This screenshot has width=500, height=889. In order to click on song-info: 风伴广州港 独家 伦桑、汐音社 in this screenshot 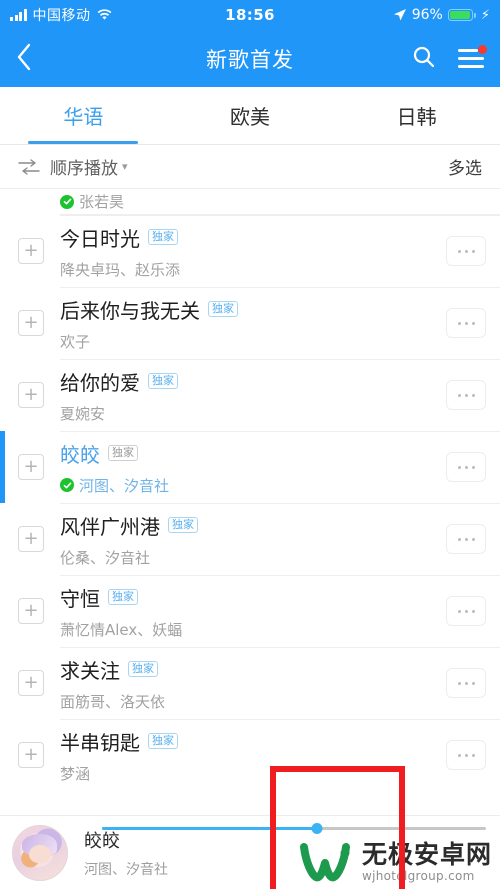, I will do `click(248, 539)`.